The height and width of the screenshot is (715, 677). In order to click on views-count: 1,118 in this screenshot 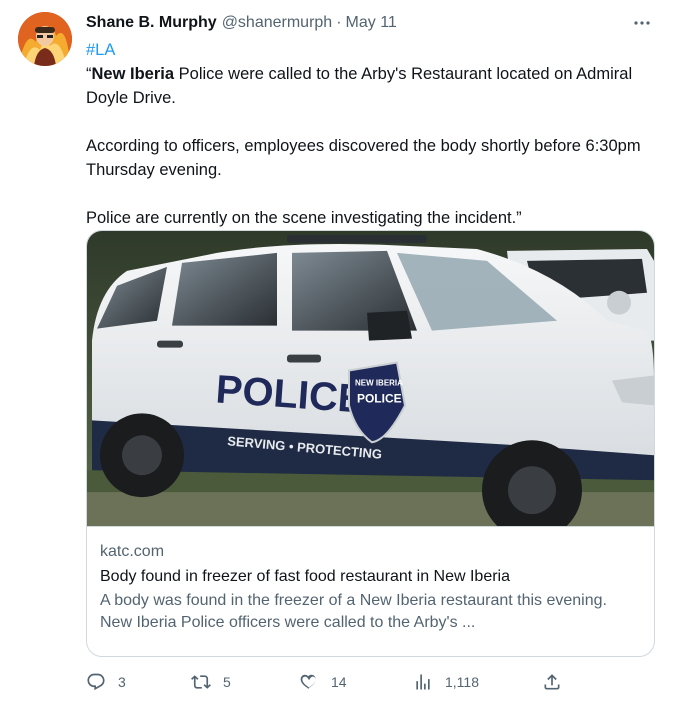, I will do `click(462, 682)`.